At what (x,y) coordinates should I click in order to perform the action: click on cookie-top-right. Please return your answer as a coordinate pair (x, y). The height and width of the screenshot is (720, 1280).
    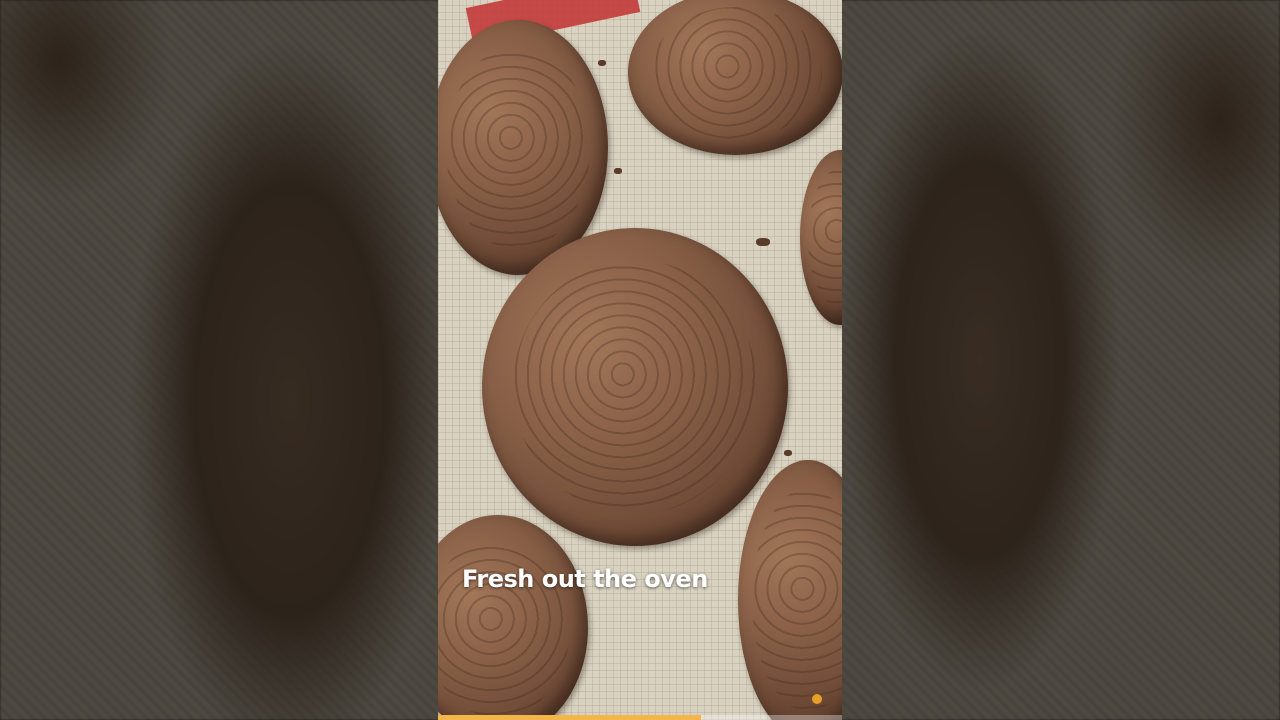
    Looking at the image, I should click on (735, 77).